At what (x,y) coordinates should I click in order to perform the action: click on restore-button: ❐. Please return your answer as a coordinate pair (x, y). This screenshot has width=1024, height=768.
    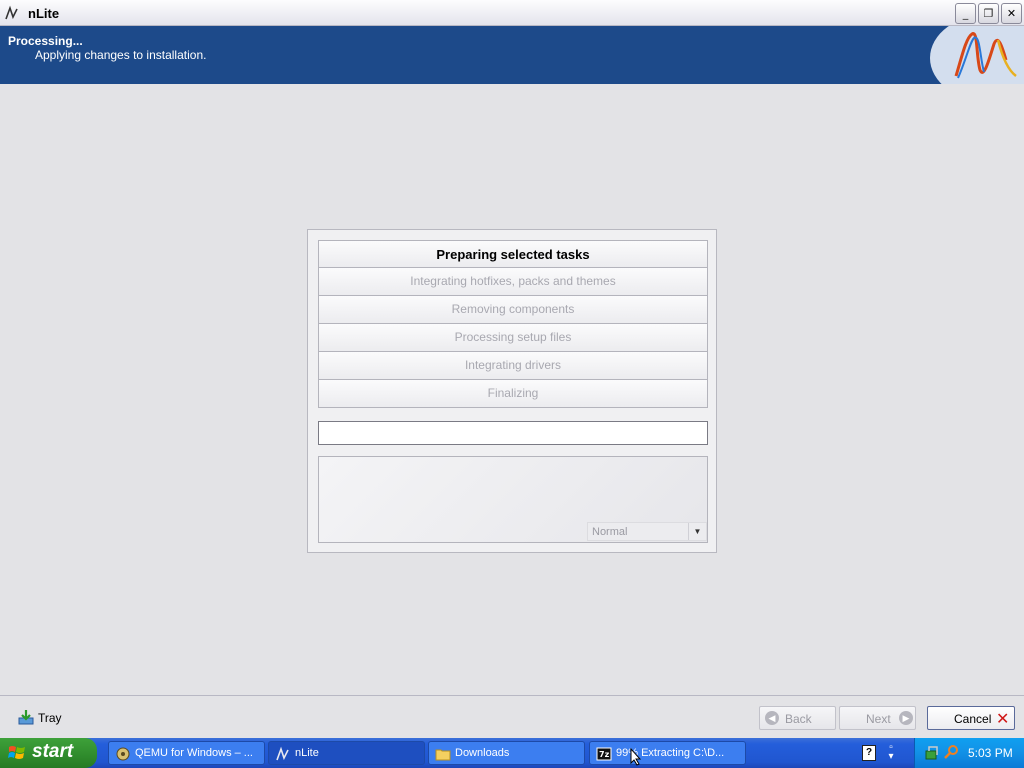
    Looking at the image, I should click on (988, 13).